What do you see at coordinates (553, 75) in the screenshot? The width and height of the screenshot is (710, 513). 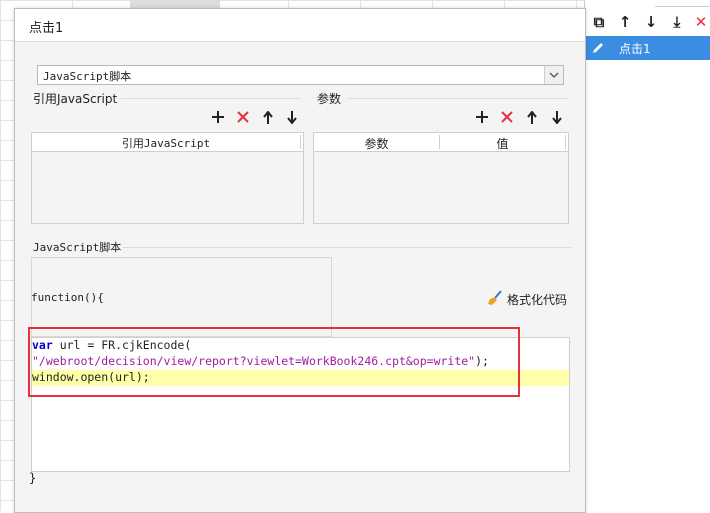 I see `chevron-down-icon` at bounding box center [553, 75].